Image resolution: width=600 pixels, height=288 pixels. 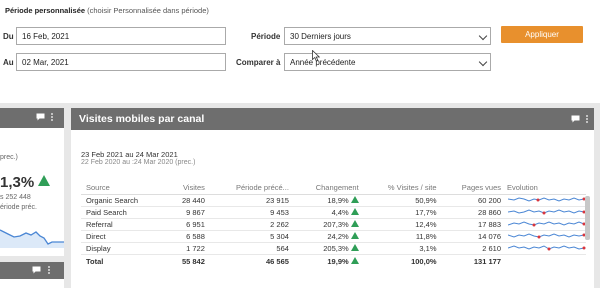 I want to click on change-value: 205,3%, so click(x=336, y=248).